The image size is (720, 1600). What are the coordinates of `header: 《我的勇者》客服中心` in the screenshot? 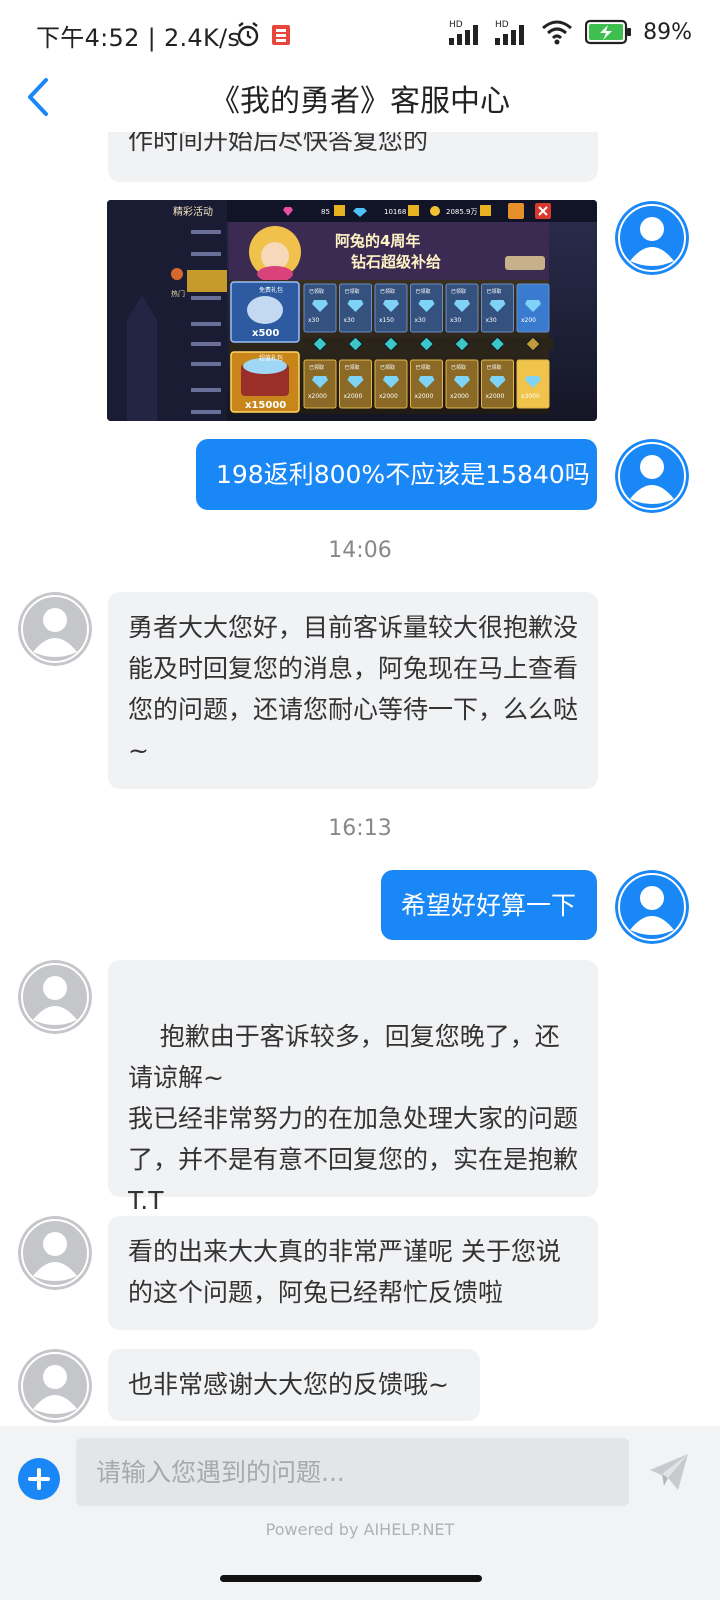 It's located at (360, 100).